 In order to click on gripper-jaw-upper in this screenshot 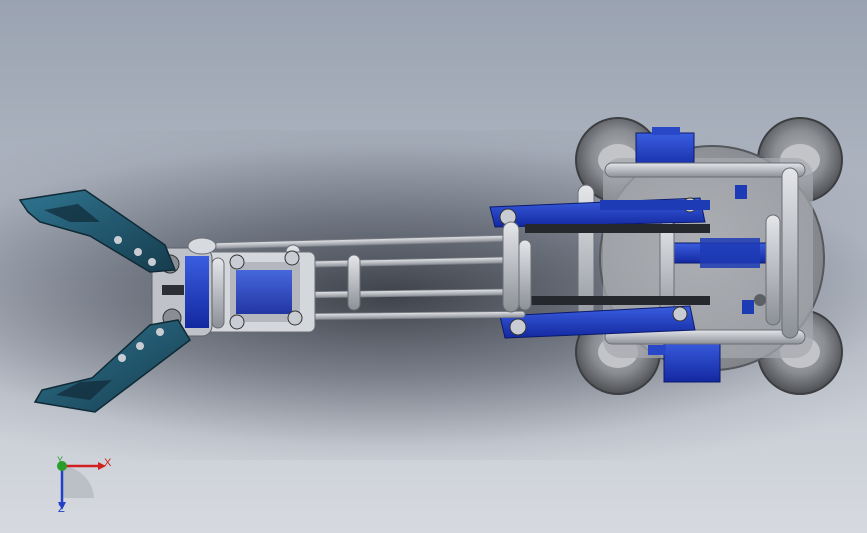, I will do `click(97, 231)`.